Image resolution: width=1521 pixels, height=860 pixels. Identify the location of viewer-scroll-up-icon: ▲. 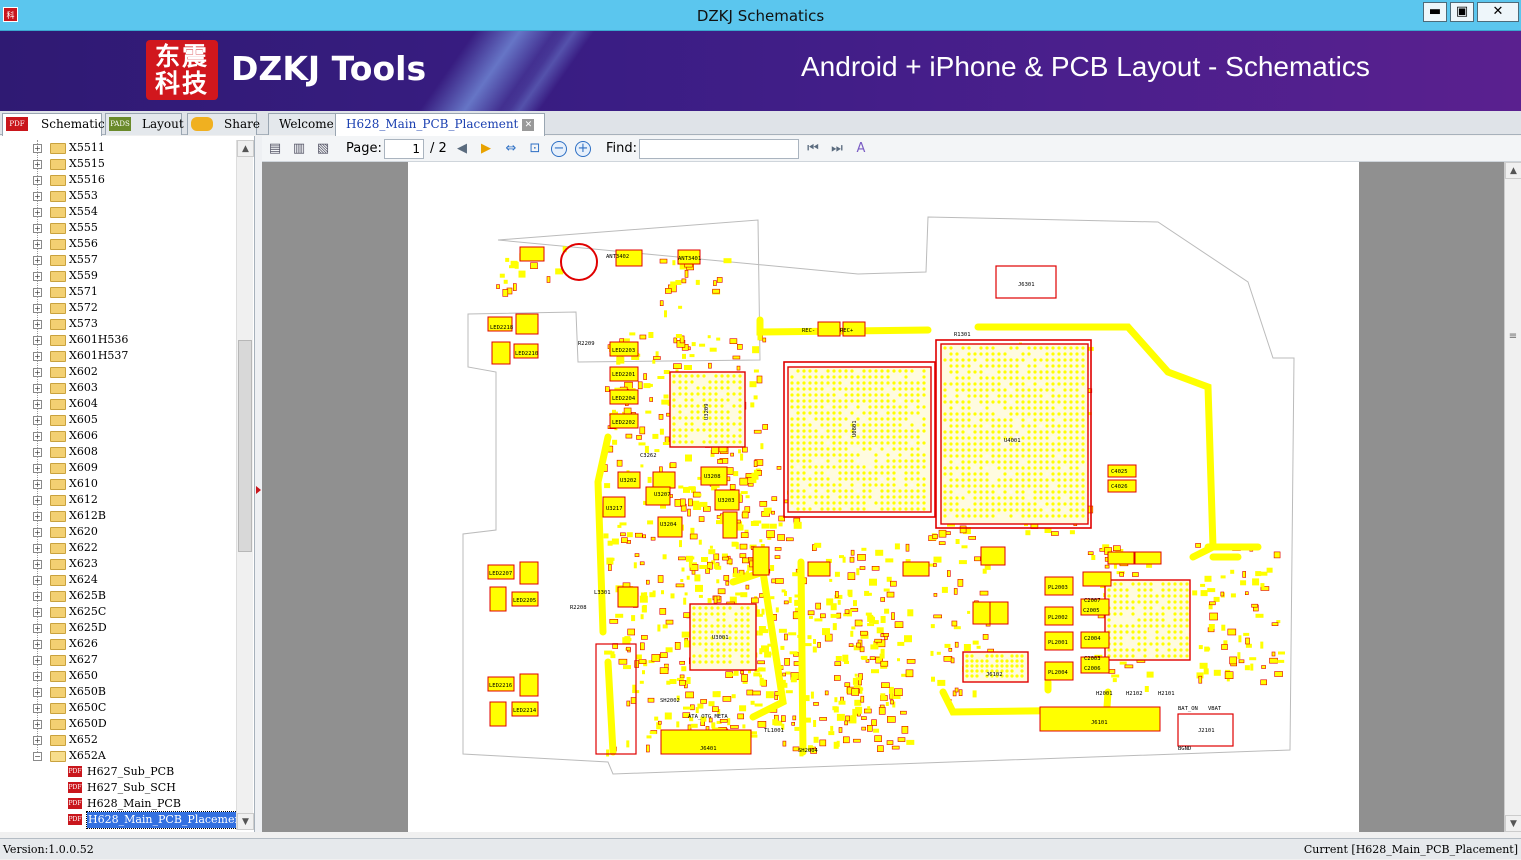
(1513, 170).